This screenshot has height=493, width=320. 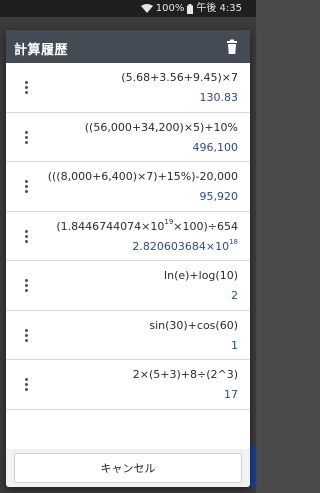 I want to click on history-expression: 2×(5+3)+8÷(2^3), so click(x=185, y=374).